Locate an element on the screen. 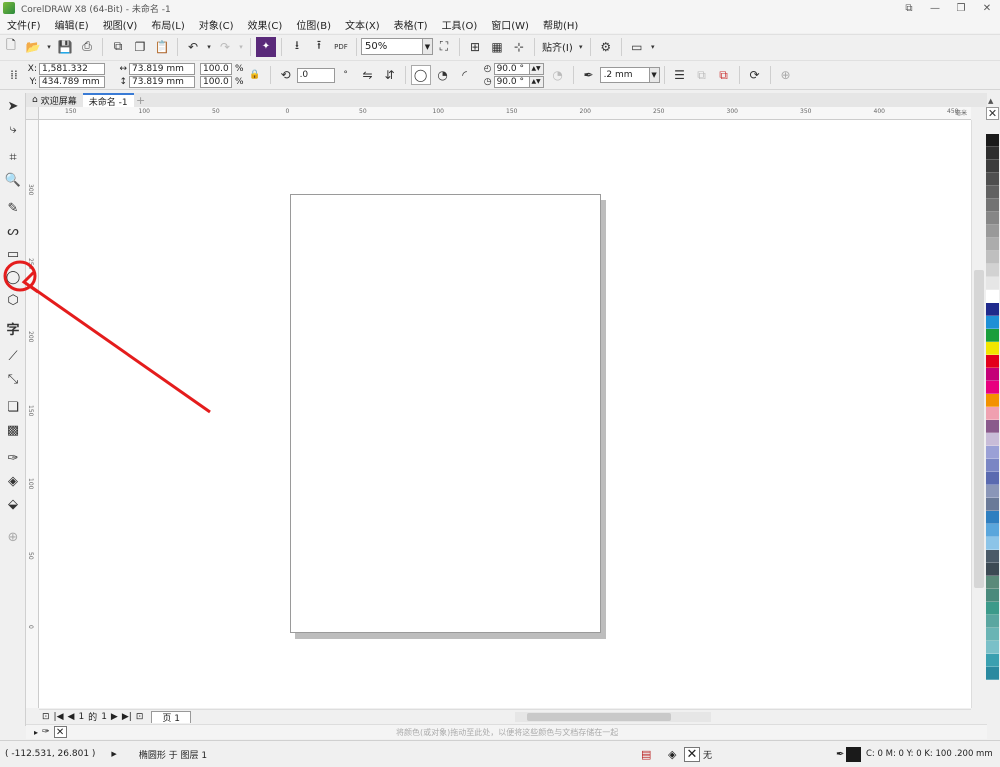  parallel-dimension-tool-icon: ⟋ is located at coordinates (13, 356).